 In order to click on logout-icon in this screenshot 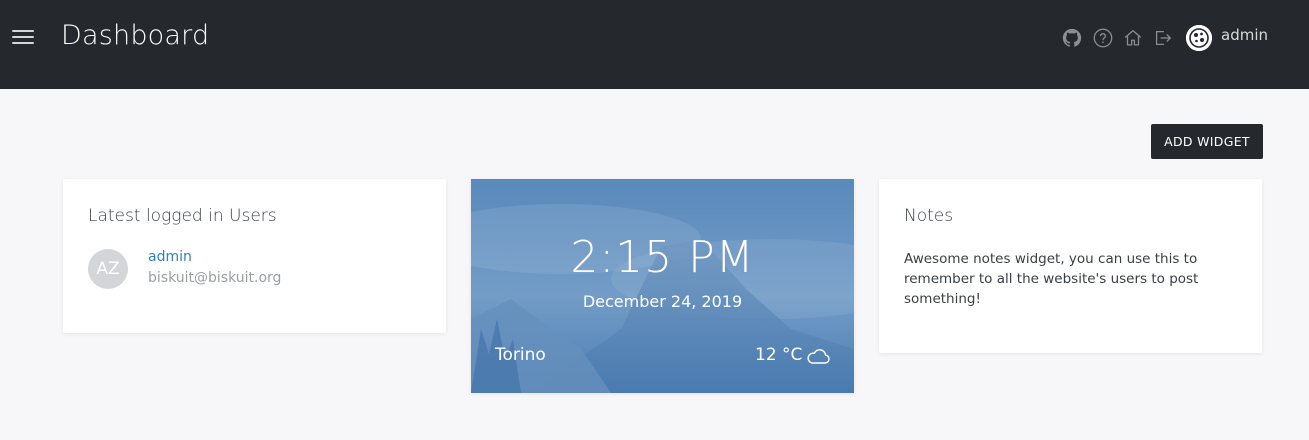, I will do `click(1163, 38)`.